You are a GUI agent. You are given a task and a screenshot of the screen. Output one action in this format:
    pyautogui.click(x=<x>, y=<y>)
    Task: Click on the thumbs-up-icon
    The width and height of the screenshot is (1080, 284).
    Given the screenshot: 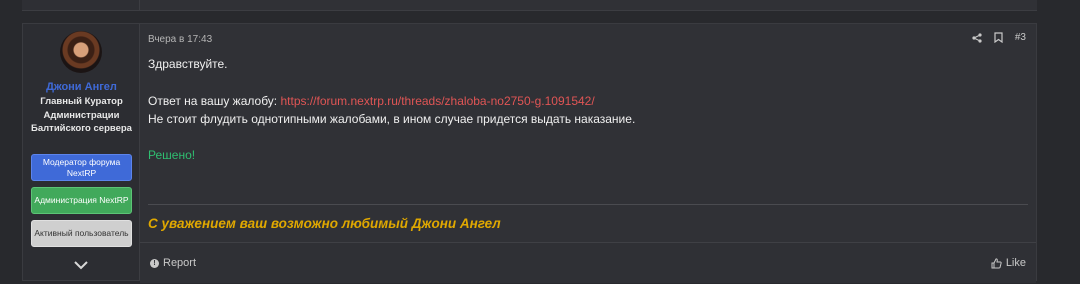 What is the action you would take?
    pyautogui.click(x=996, y=262)
    